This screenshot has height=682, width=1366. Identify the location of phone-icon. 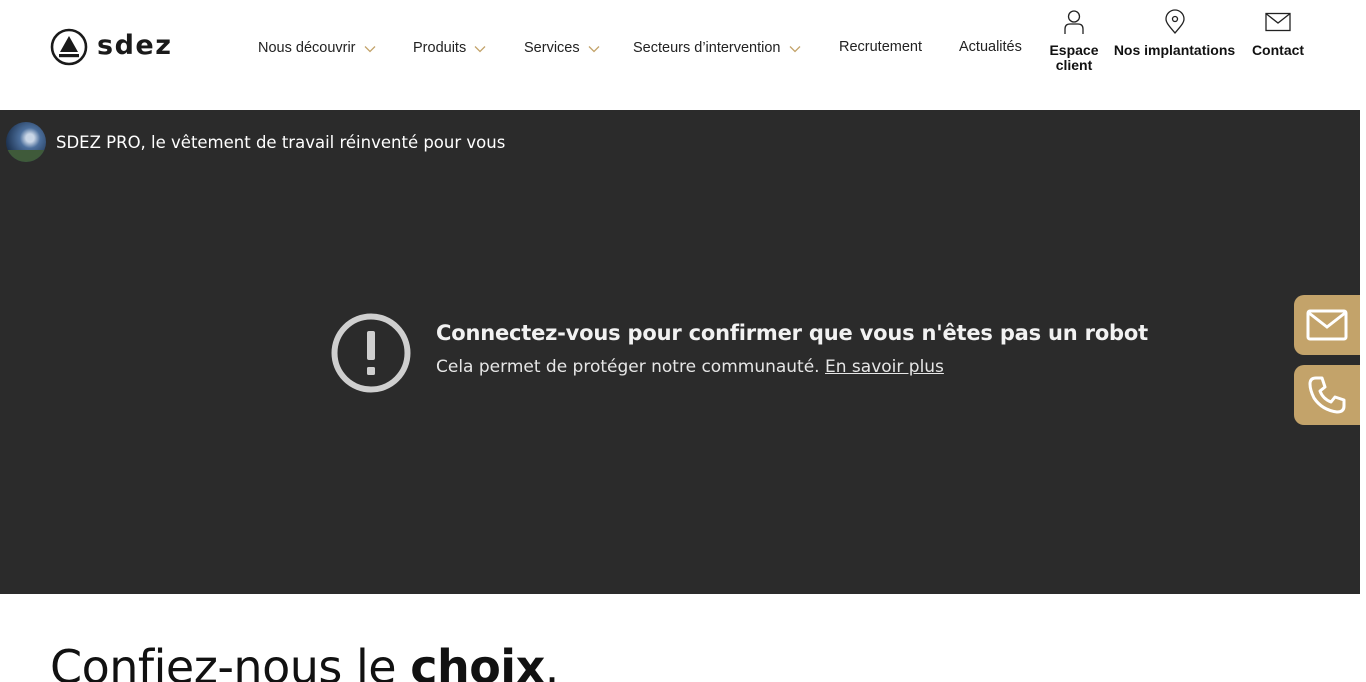
(1327, 395).